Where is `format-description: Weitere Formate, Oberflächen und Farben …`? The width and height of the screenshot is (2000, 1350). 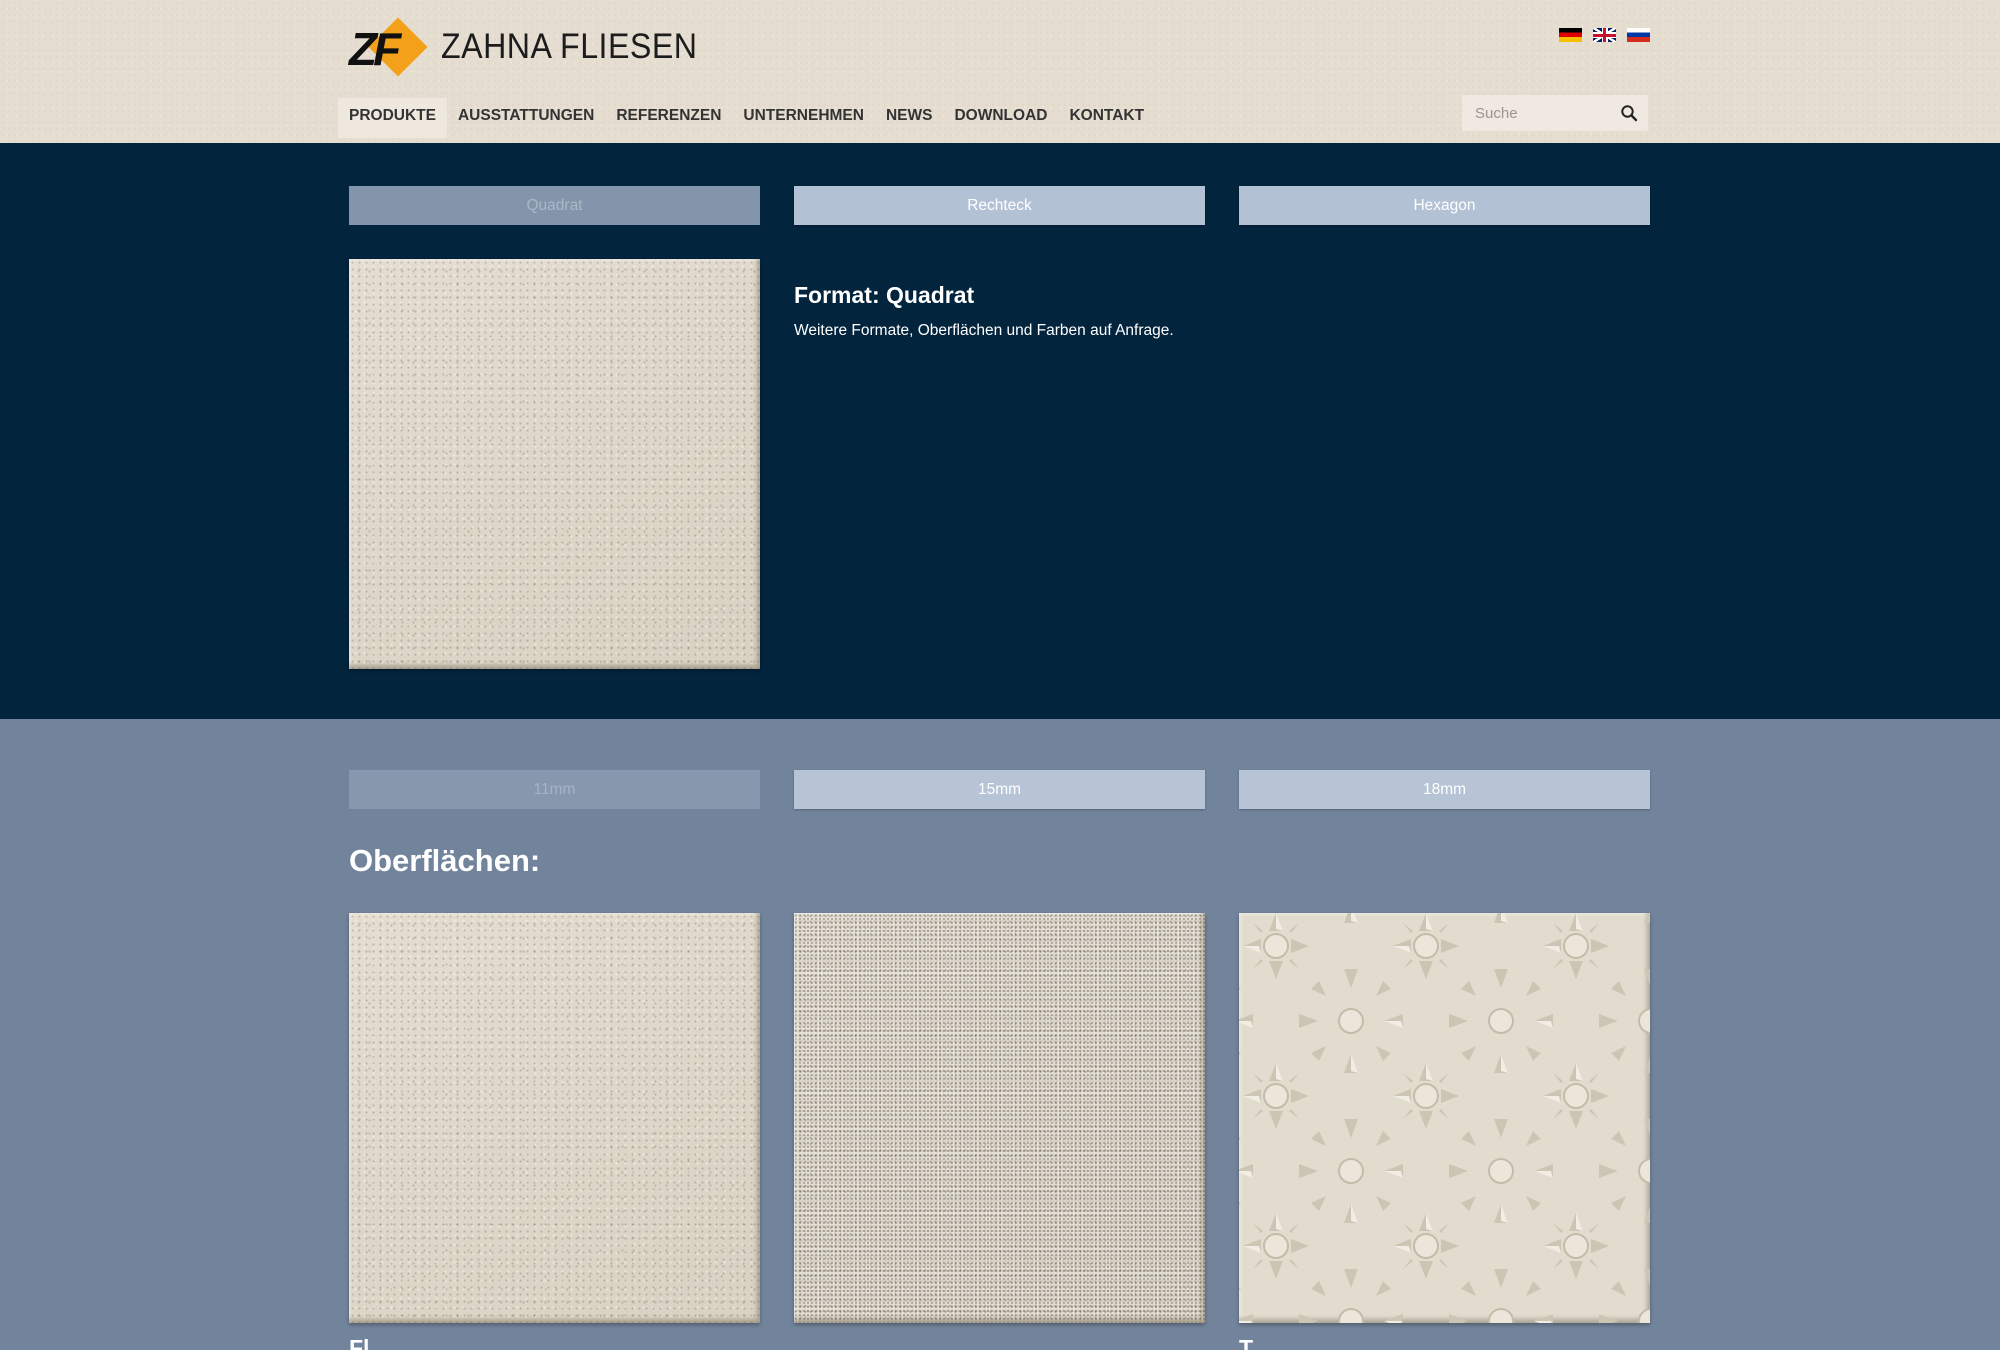 format-description: Weitere Formate, Oberflächen und Farben … is located at coordinates (984, 330).